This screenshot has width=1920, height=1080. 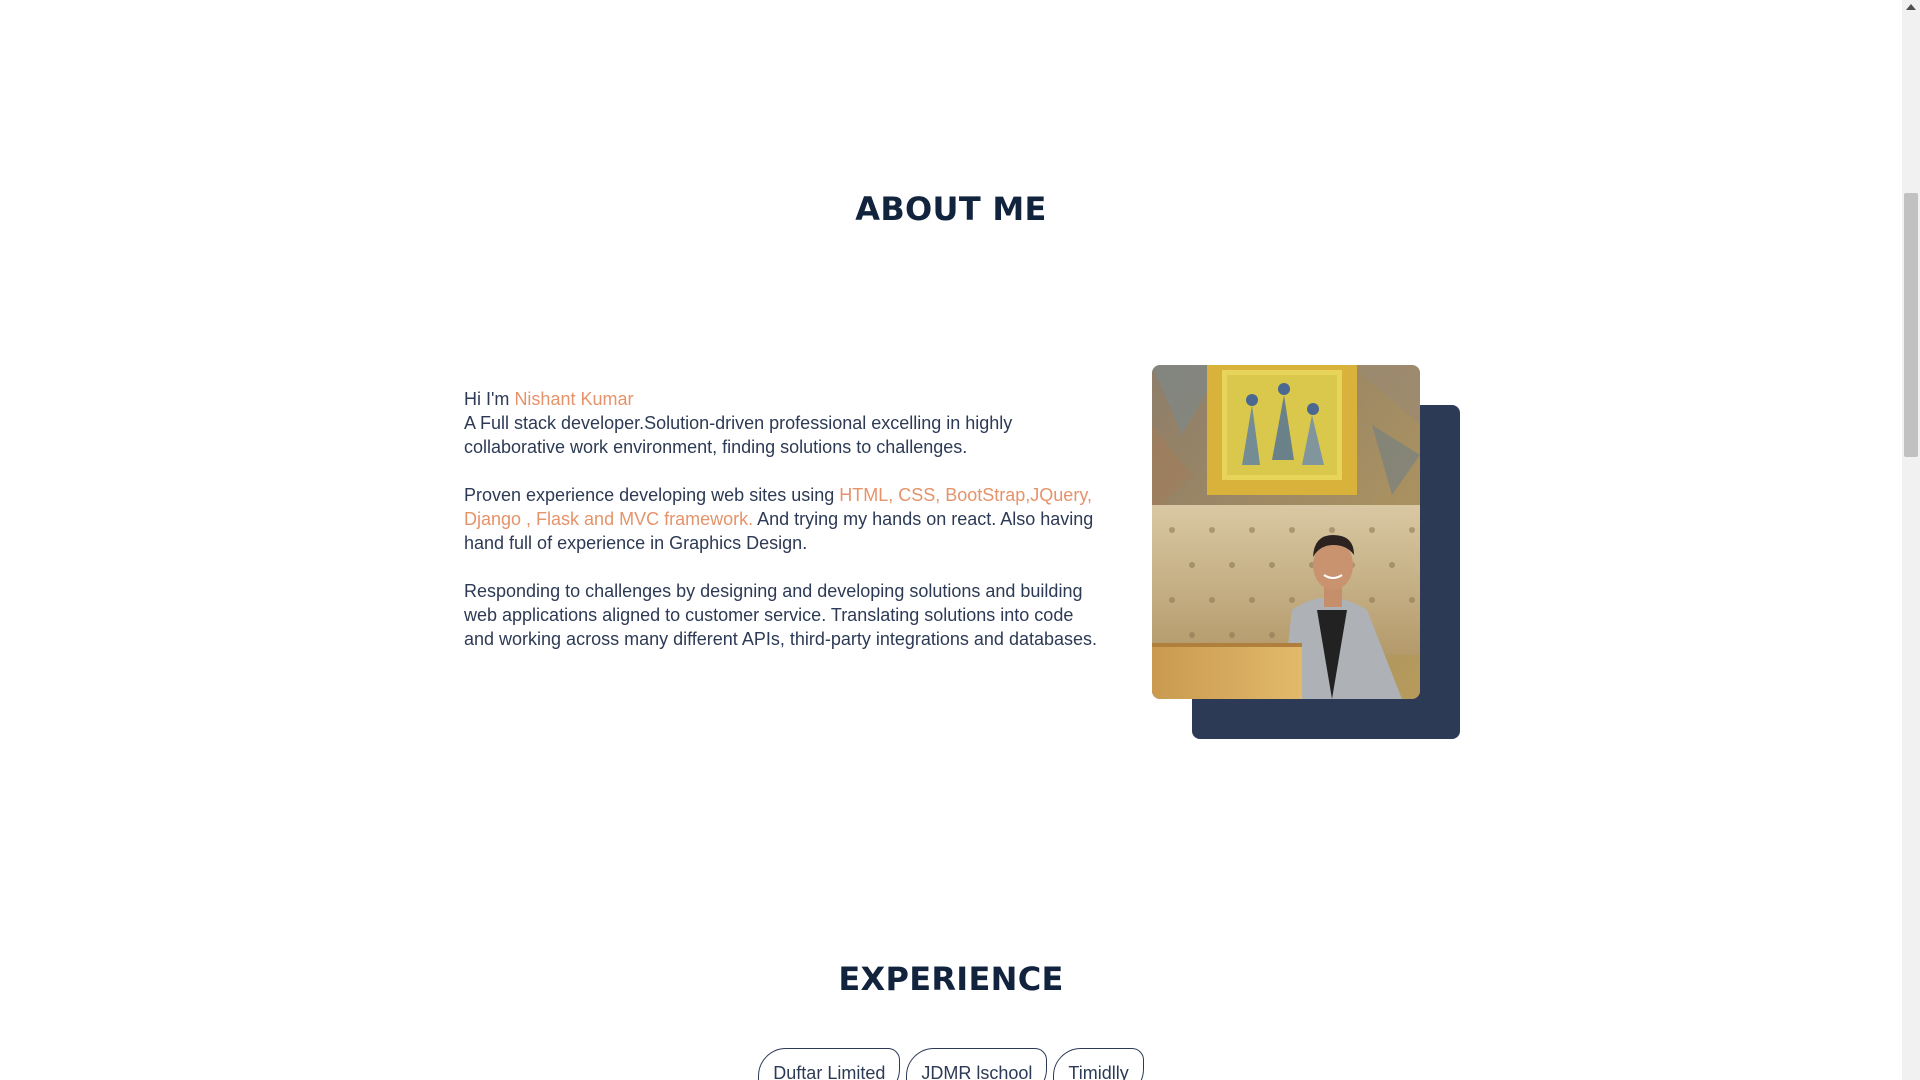 I want to click on author-name: Nishant Kumar, so click(x=574, y=399).